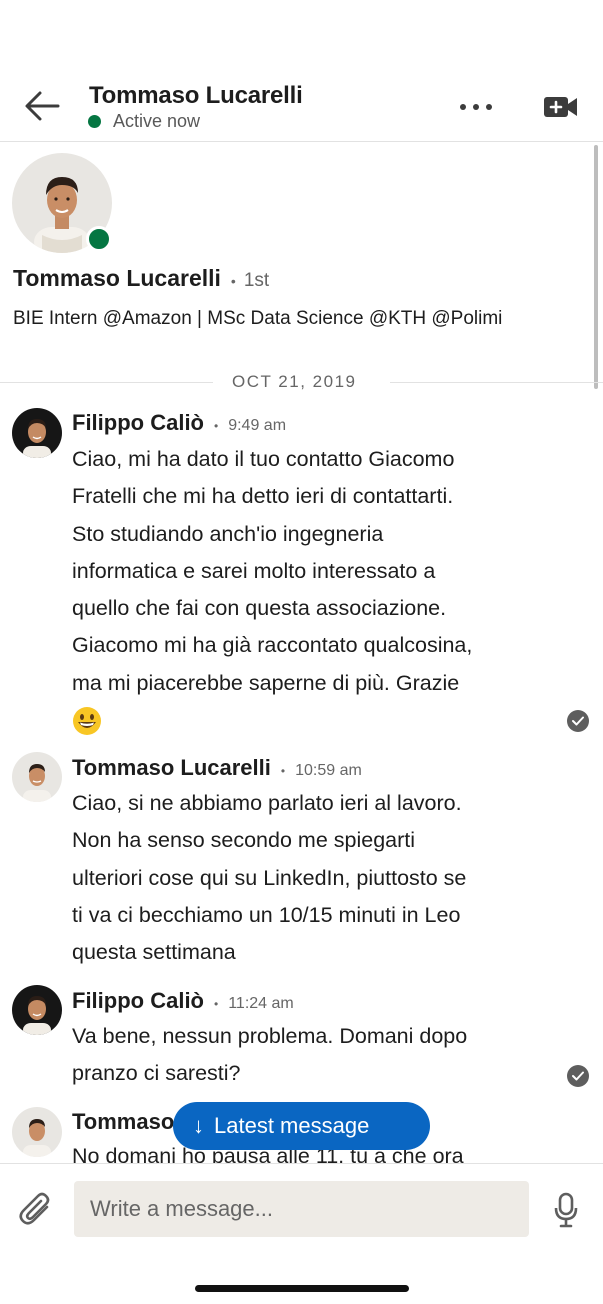 This screenshot has width=603, height=1304. I want to click on message-timestamp: 11:24 am, so click(254, 1004).